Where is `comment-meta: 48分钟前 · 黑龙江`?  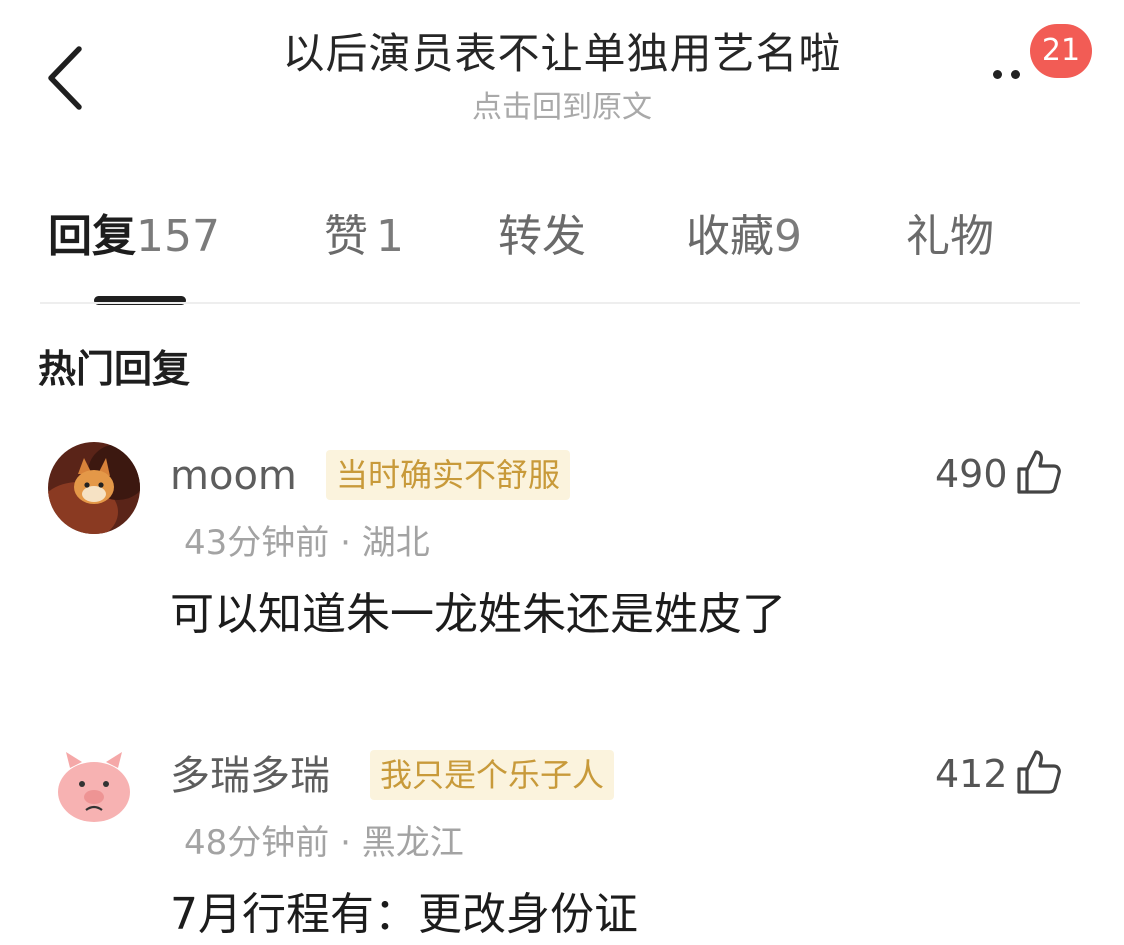
comment-meta: 48分钟前 · 黑龙江 is located at coordinates (324, 843).